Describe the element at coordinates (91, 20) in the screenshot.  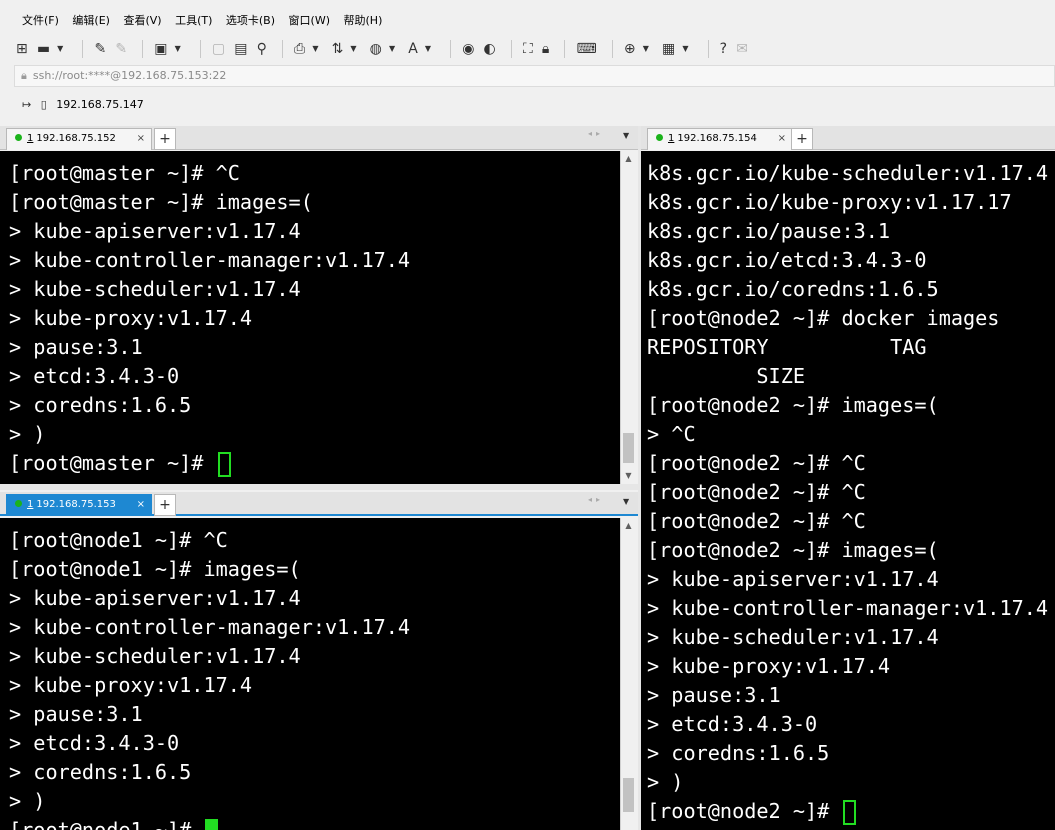
I see `menu-edit: 编辑(E)` at that location.